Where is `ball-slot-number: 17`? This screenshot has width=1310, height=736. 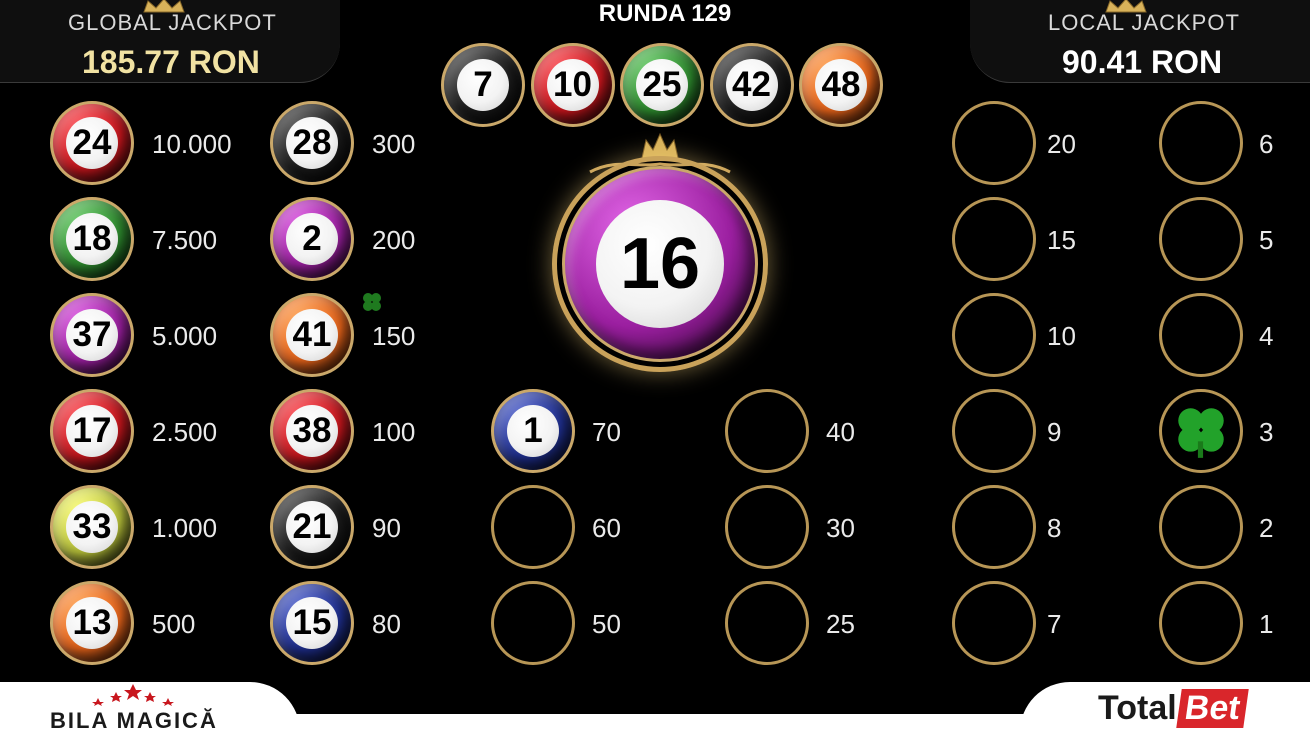
ball-slot-number: 17 is located at coordinates (92, 431).